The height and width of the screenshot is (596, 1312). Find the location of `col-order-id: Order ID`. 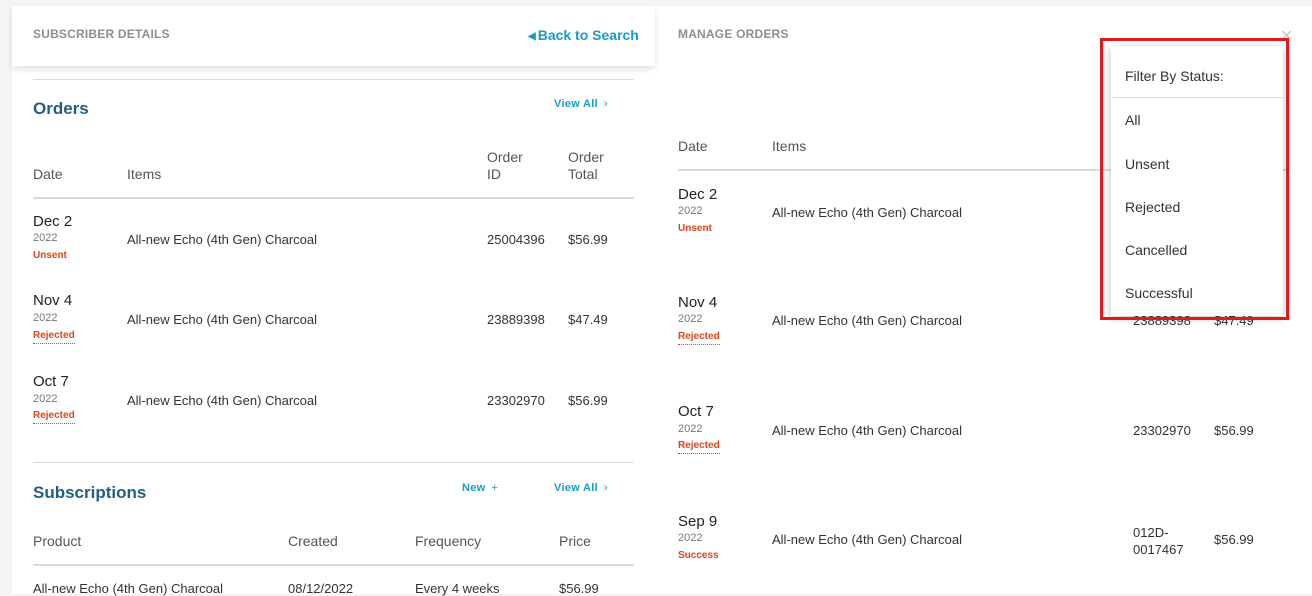

col-order-id: Order ID is located at coordinates (505, 166).